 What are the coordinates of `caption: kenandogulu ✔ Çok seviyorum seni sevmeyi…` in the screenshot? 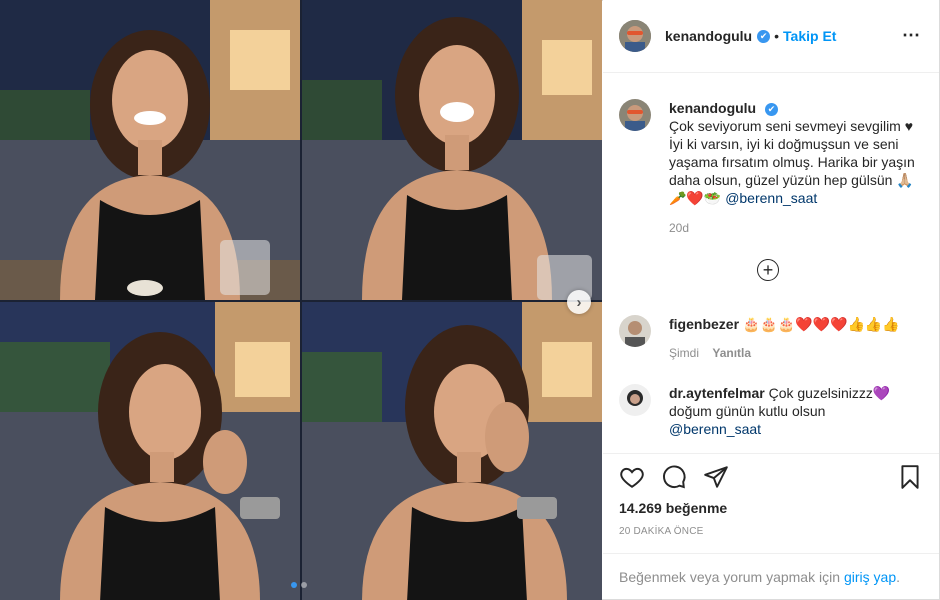 It's located at (774, 167).